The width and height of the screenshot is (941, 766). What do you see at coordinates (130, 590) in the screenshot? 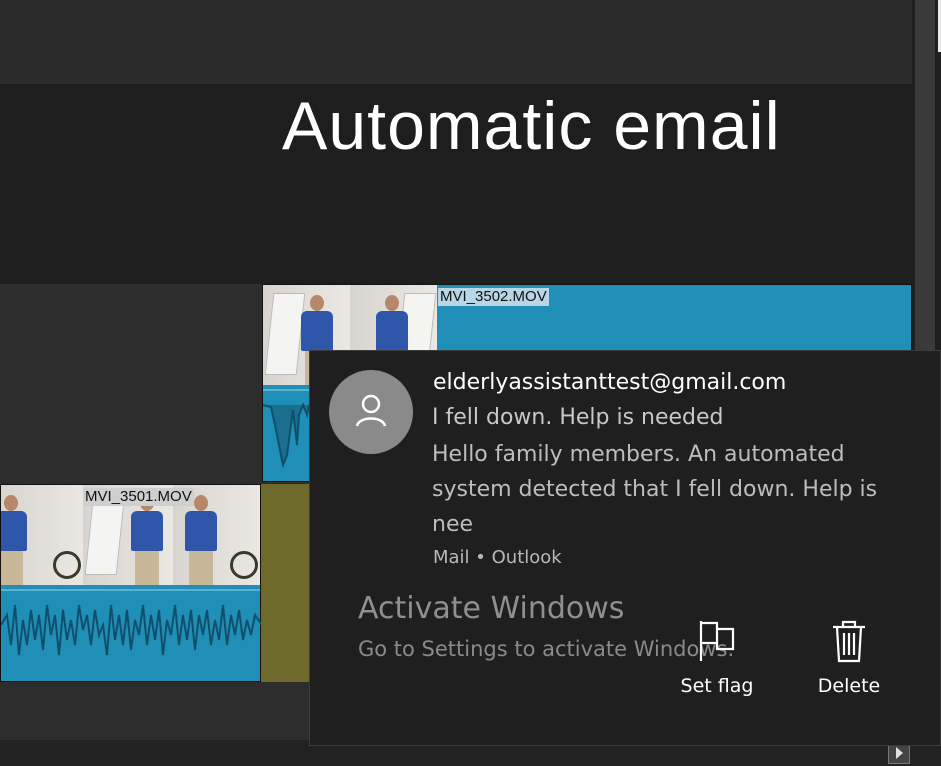
I see `audio-track-line` at bounding box center [130, 590].